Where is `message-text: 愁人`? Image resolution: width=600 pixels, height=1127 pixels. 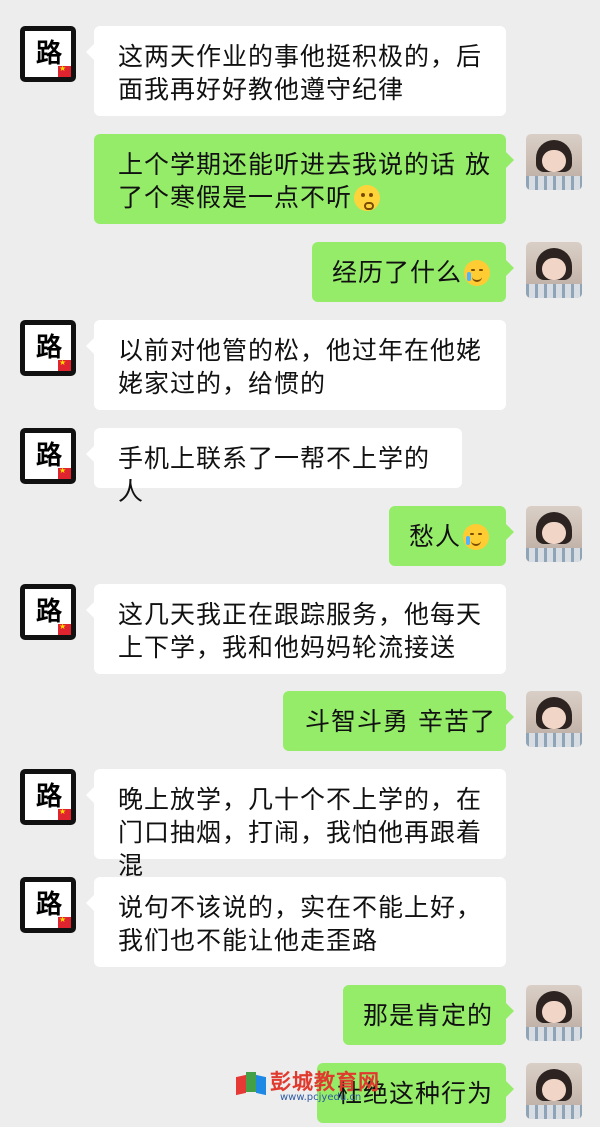
message-text: 愁人 is located at coordinates (435, 536).